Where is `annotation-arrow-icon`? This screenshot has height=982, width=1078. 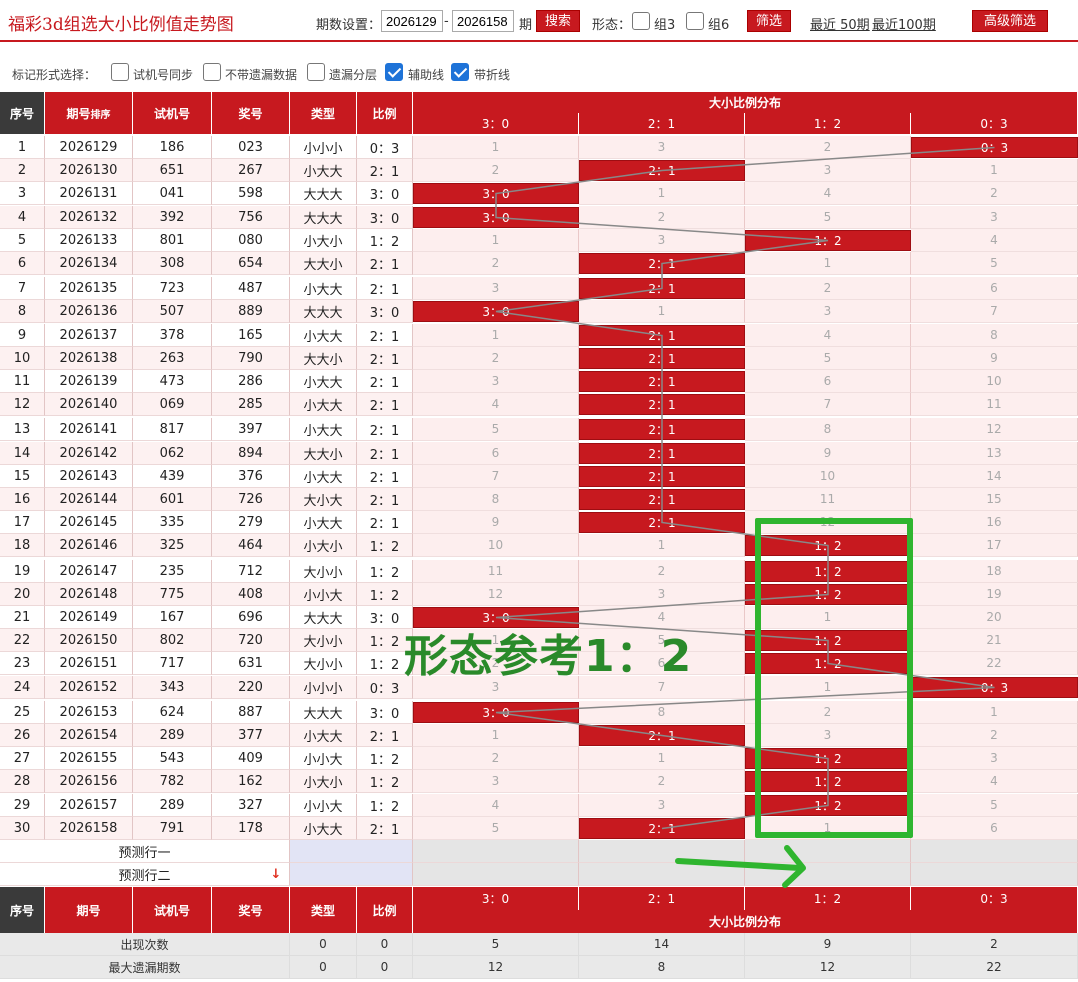
annotation-arrow-icon is located at coordinates (740, 866).